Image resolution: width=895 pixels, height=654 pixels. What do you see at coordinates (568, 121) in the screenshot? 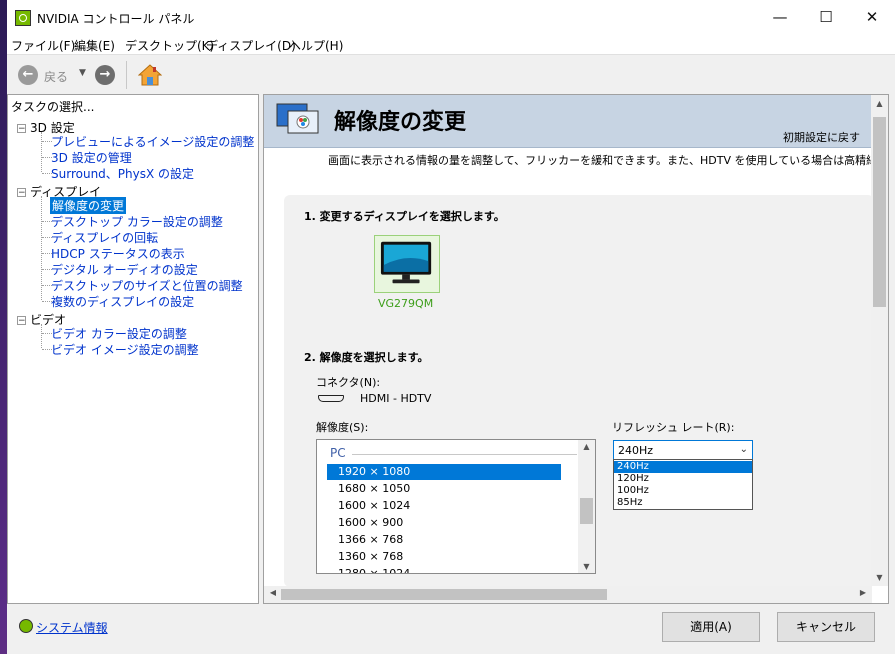
I see `page-header: 解像度の変更 初期設定に戻す` at bounding box center [568, 121].